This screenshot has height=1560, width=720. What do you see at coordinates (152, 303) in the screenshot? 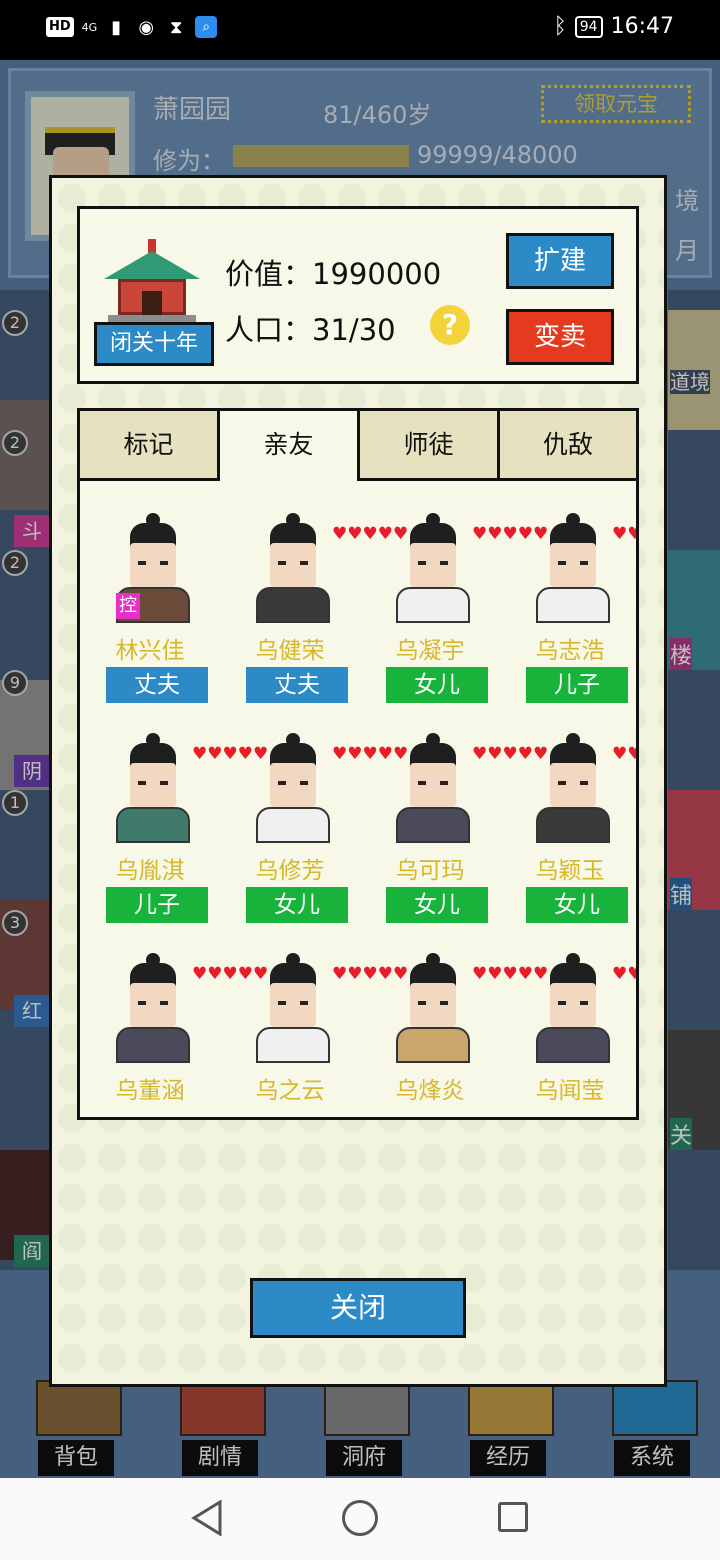
I see `door` at bounding box center [152, 303].